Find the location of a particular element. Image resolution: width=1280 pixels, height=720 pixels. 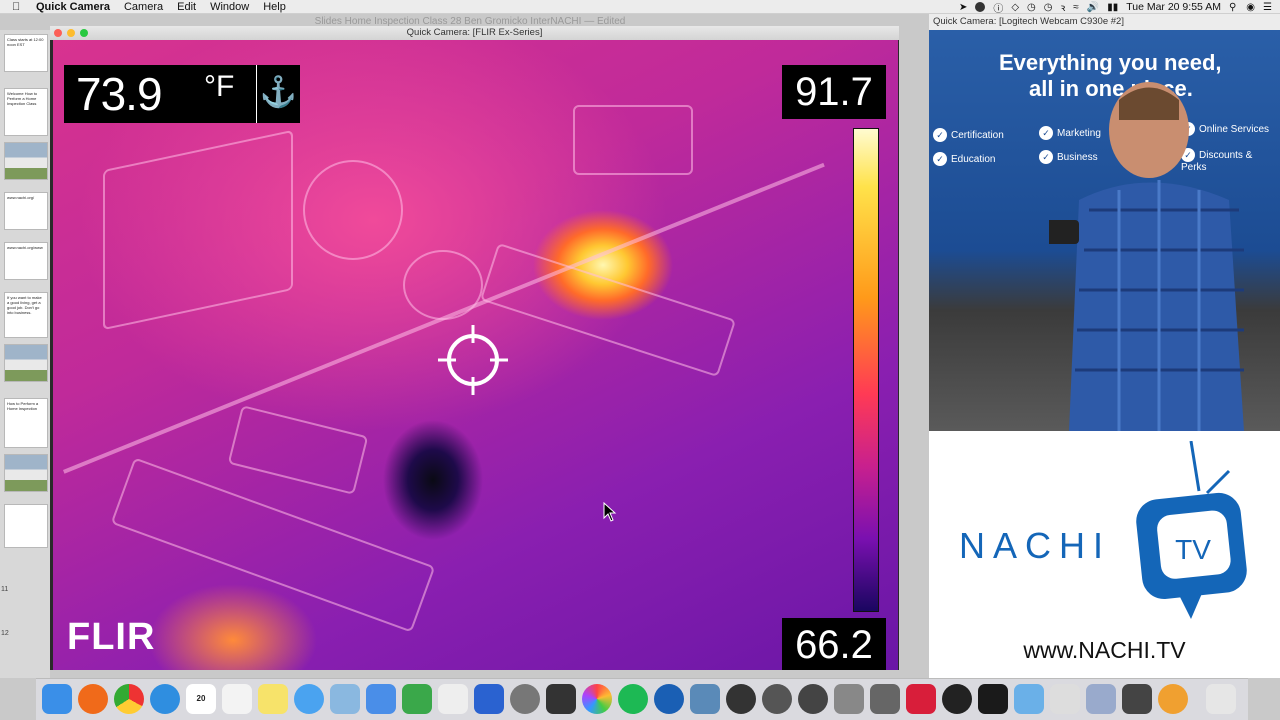

terminal-icon is located at coordinates (993, 699).